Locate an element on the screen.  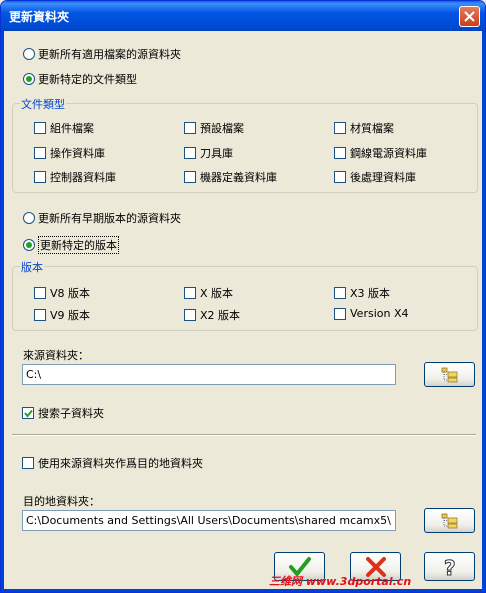
checkbox-use-source-as-destination: 使用來源資料夾作爲目的地資料夾 is located at coordinates (112, 463).